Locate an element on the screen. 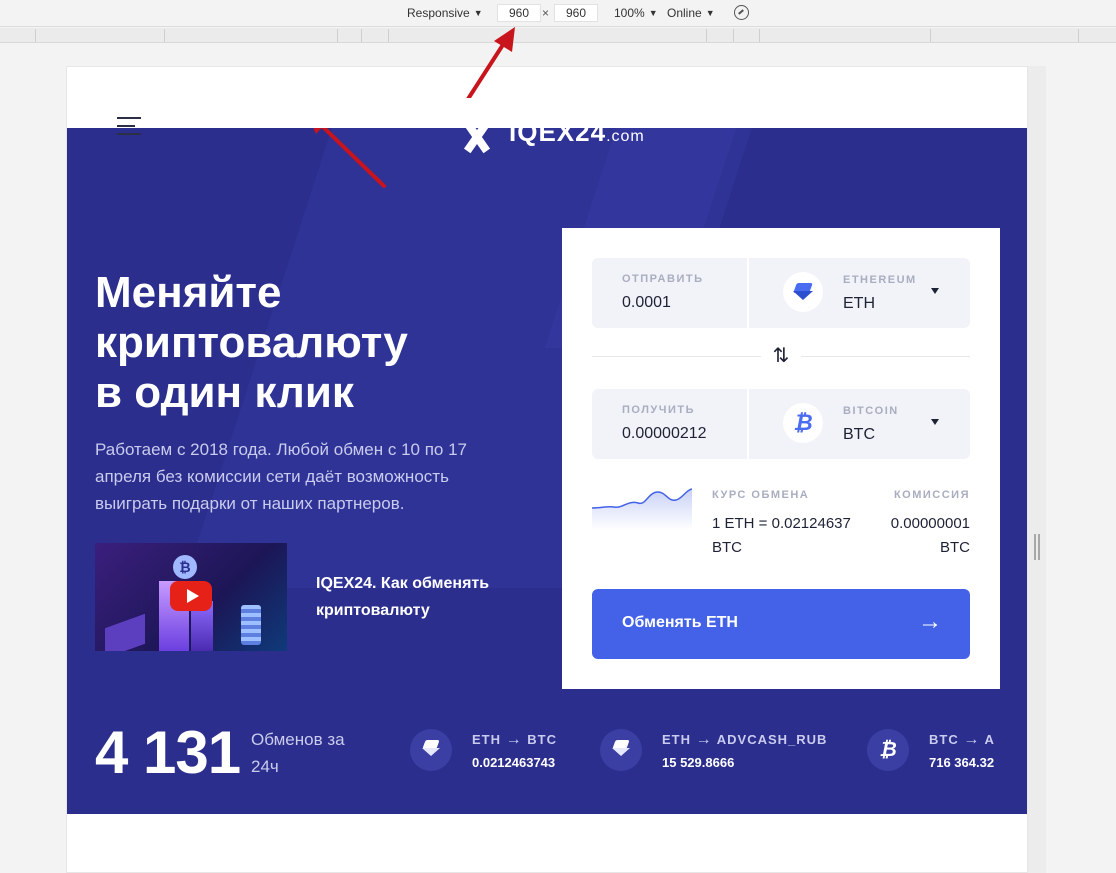  top-strip is located at coordinates (547, 82).